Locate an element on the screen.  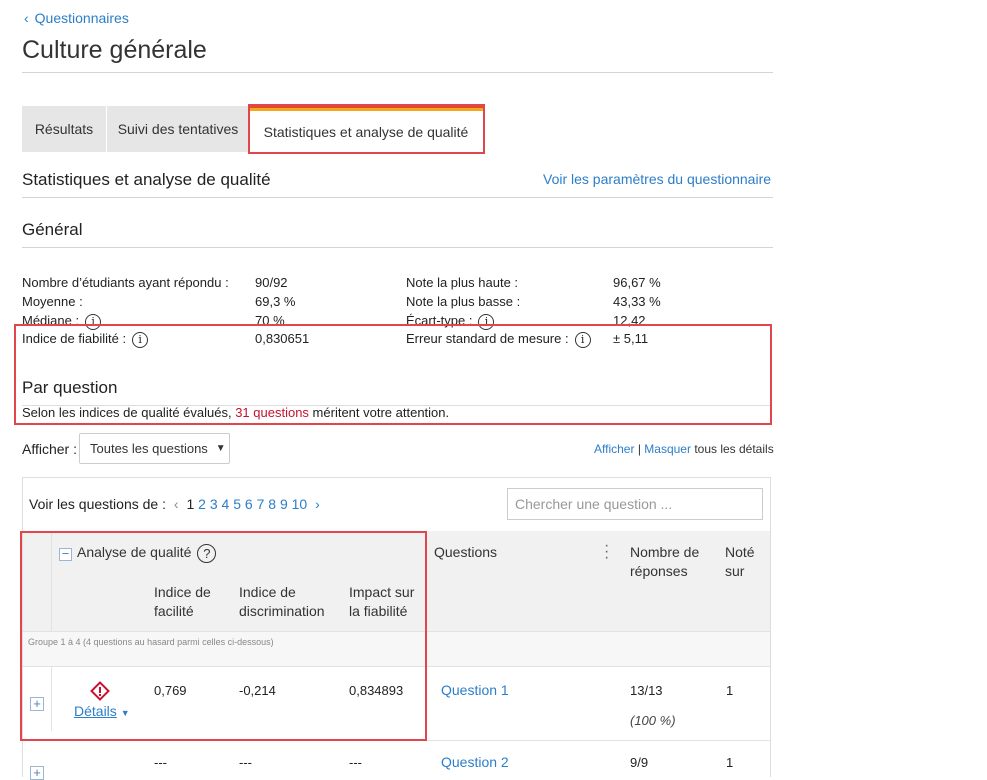
details-toggle: Afficher | Masquer tous les détails is located at coordinates (684, 449).